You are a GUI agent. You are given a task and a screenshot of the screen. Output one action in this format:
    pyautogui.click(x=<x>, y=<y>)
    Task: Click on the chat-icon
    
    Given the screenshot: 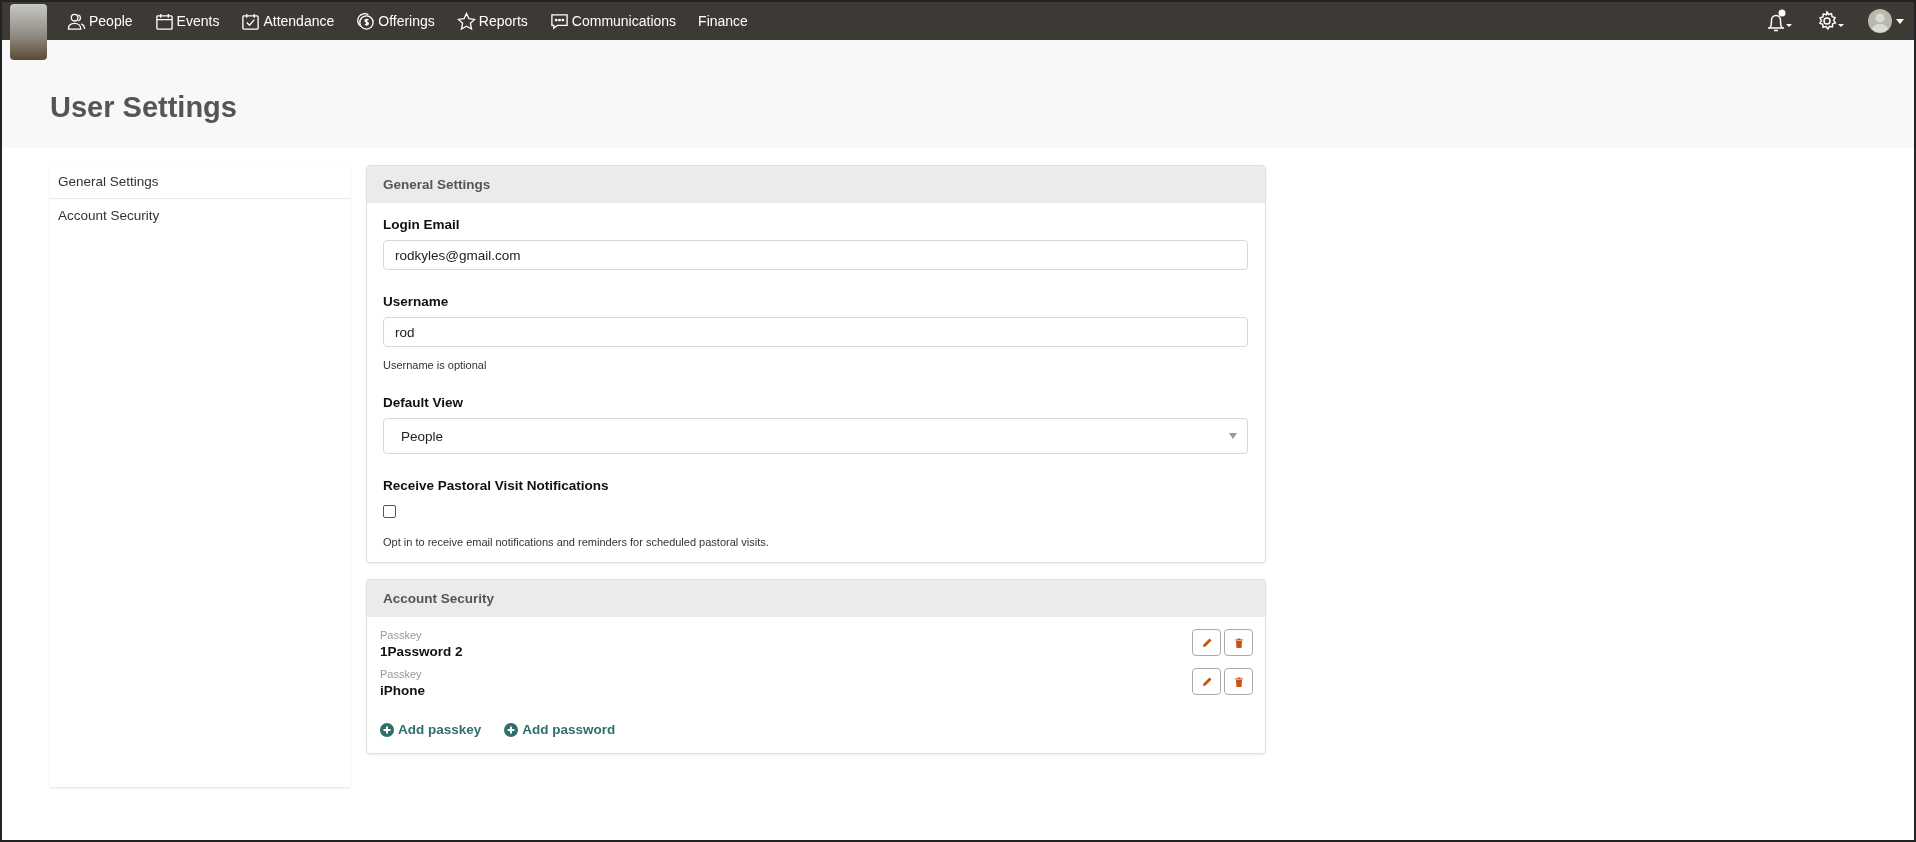 What is the action you would take?
    pyautogui.click(x=559, y=21)
    